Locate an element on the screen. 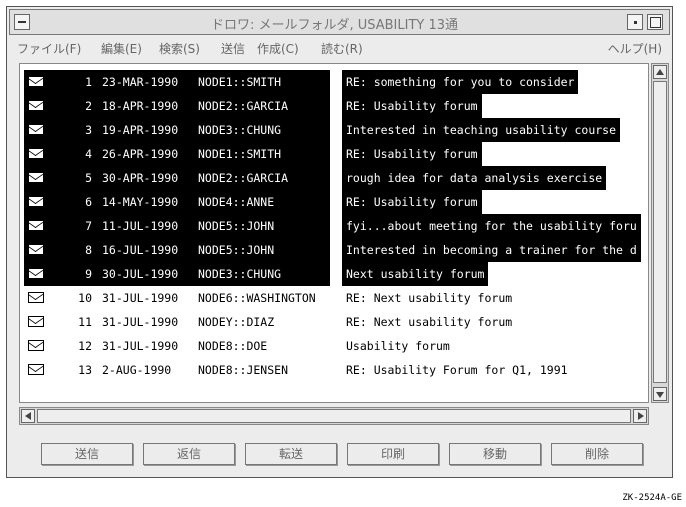  message-date: 2-AUG-1990 is located at coordinates (137, 370).